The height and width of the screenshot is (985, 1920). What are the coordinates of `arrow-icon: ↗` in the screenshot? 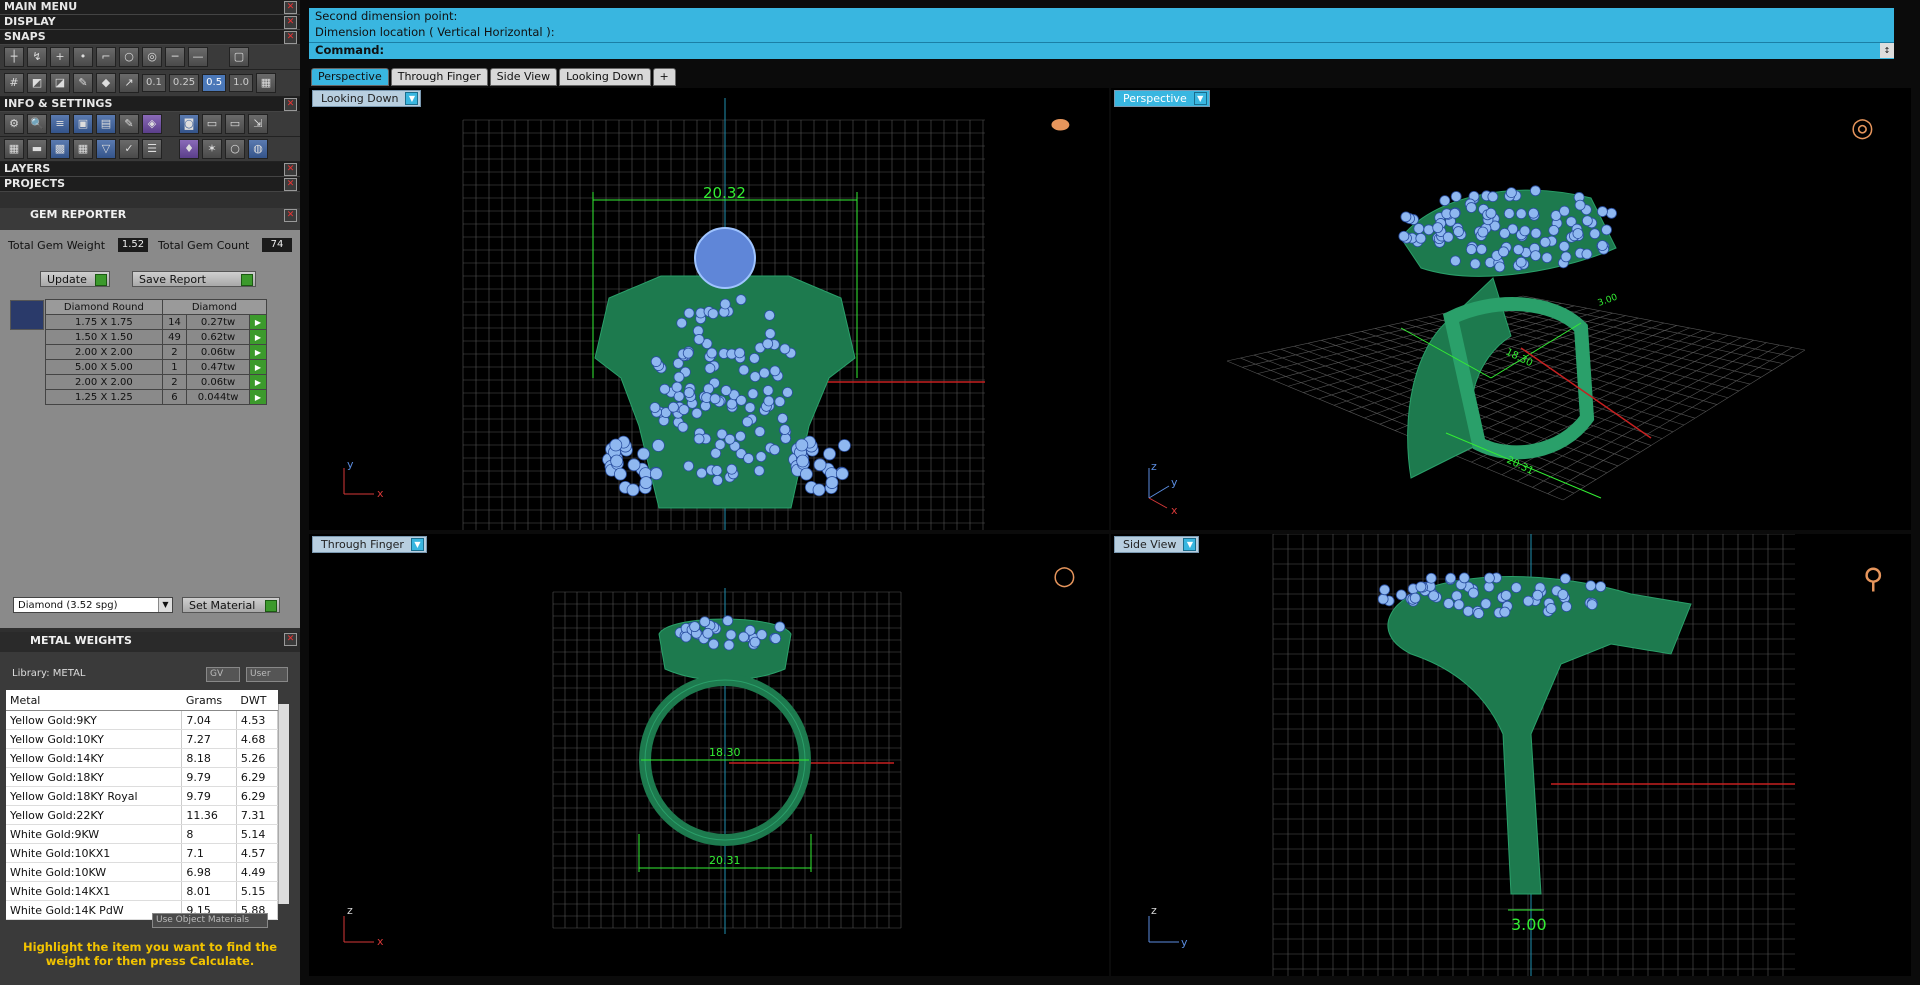 It's located at (129, 83).